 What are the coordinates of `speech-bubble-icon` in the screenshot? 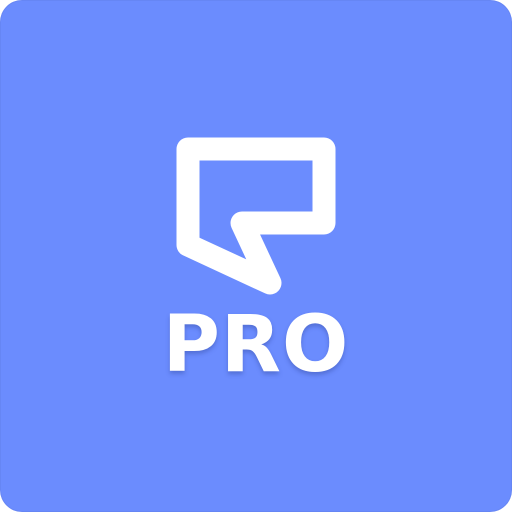 It's located at (256, 216).